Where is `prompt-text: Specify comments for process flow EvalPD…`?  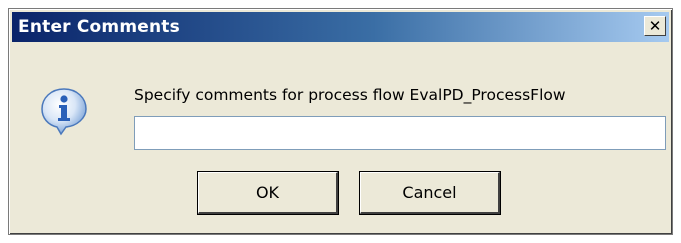
prompt-text: Specify comments for process flow EvalPD… is located at coordinates (350, 95).